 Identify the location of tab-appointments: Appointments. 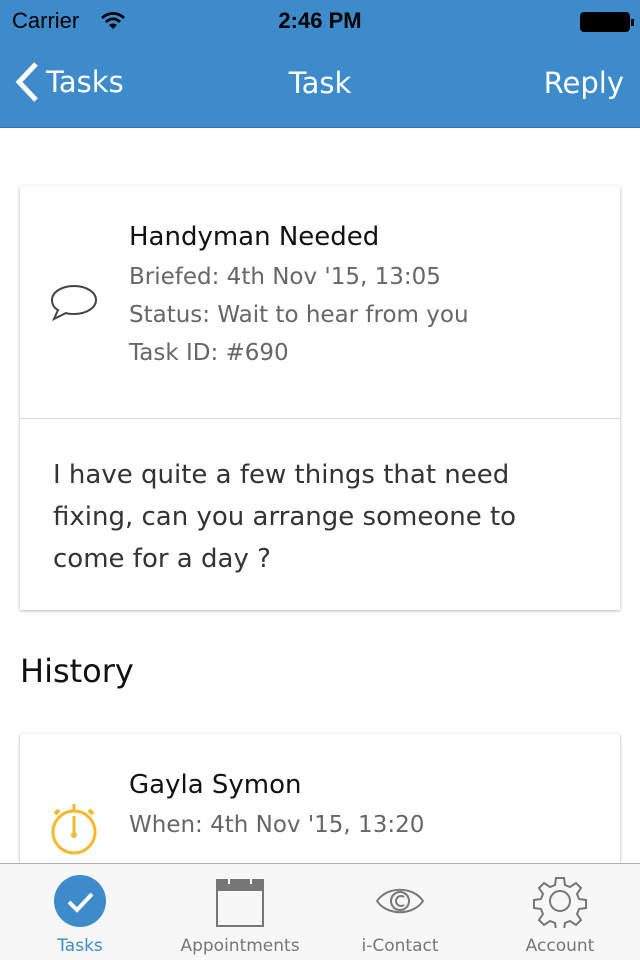
(240, 912).